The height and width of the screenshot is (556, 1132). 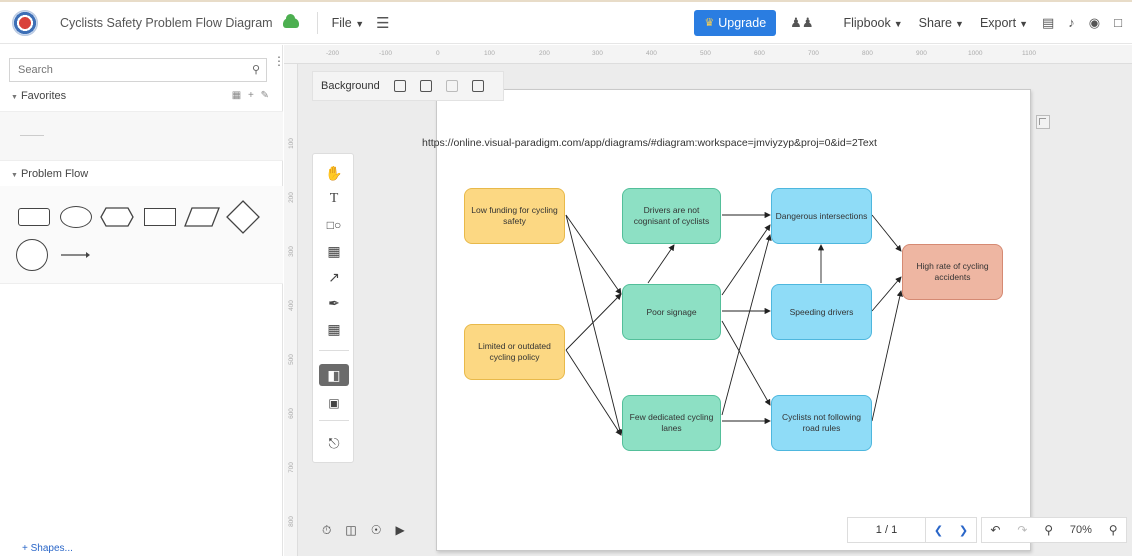 I want to click on background-image-icon, so click(x=399, y=86).